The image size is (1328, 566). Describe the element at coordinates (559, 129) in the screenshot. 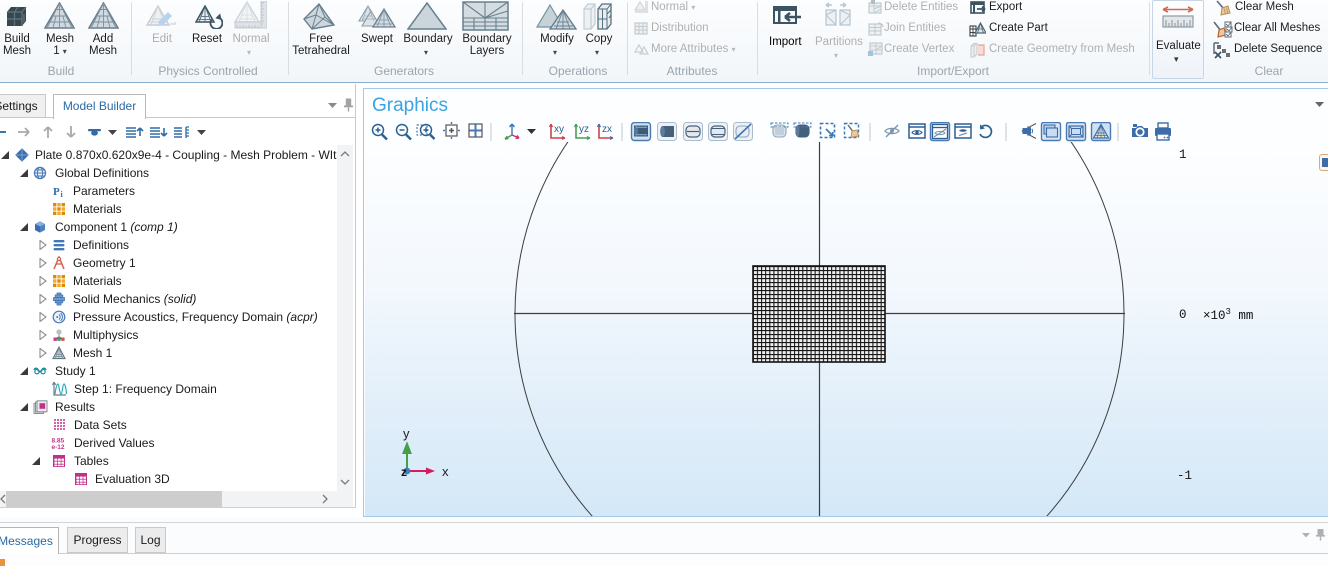

I see `svg-text: xy` at that location.